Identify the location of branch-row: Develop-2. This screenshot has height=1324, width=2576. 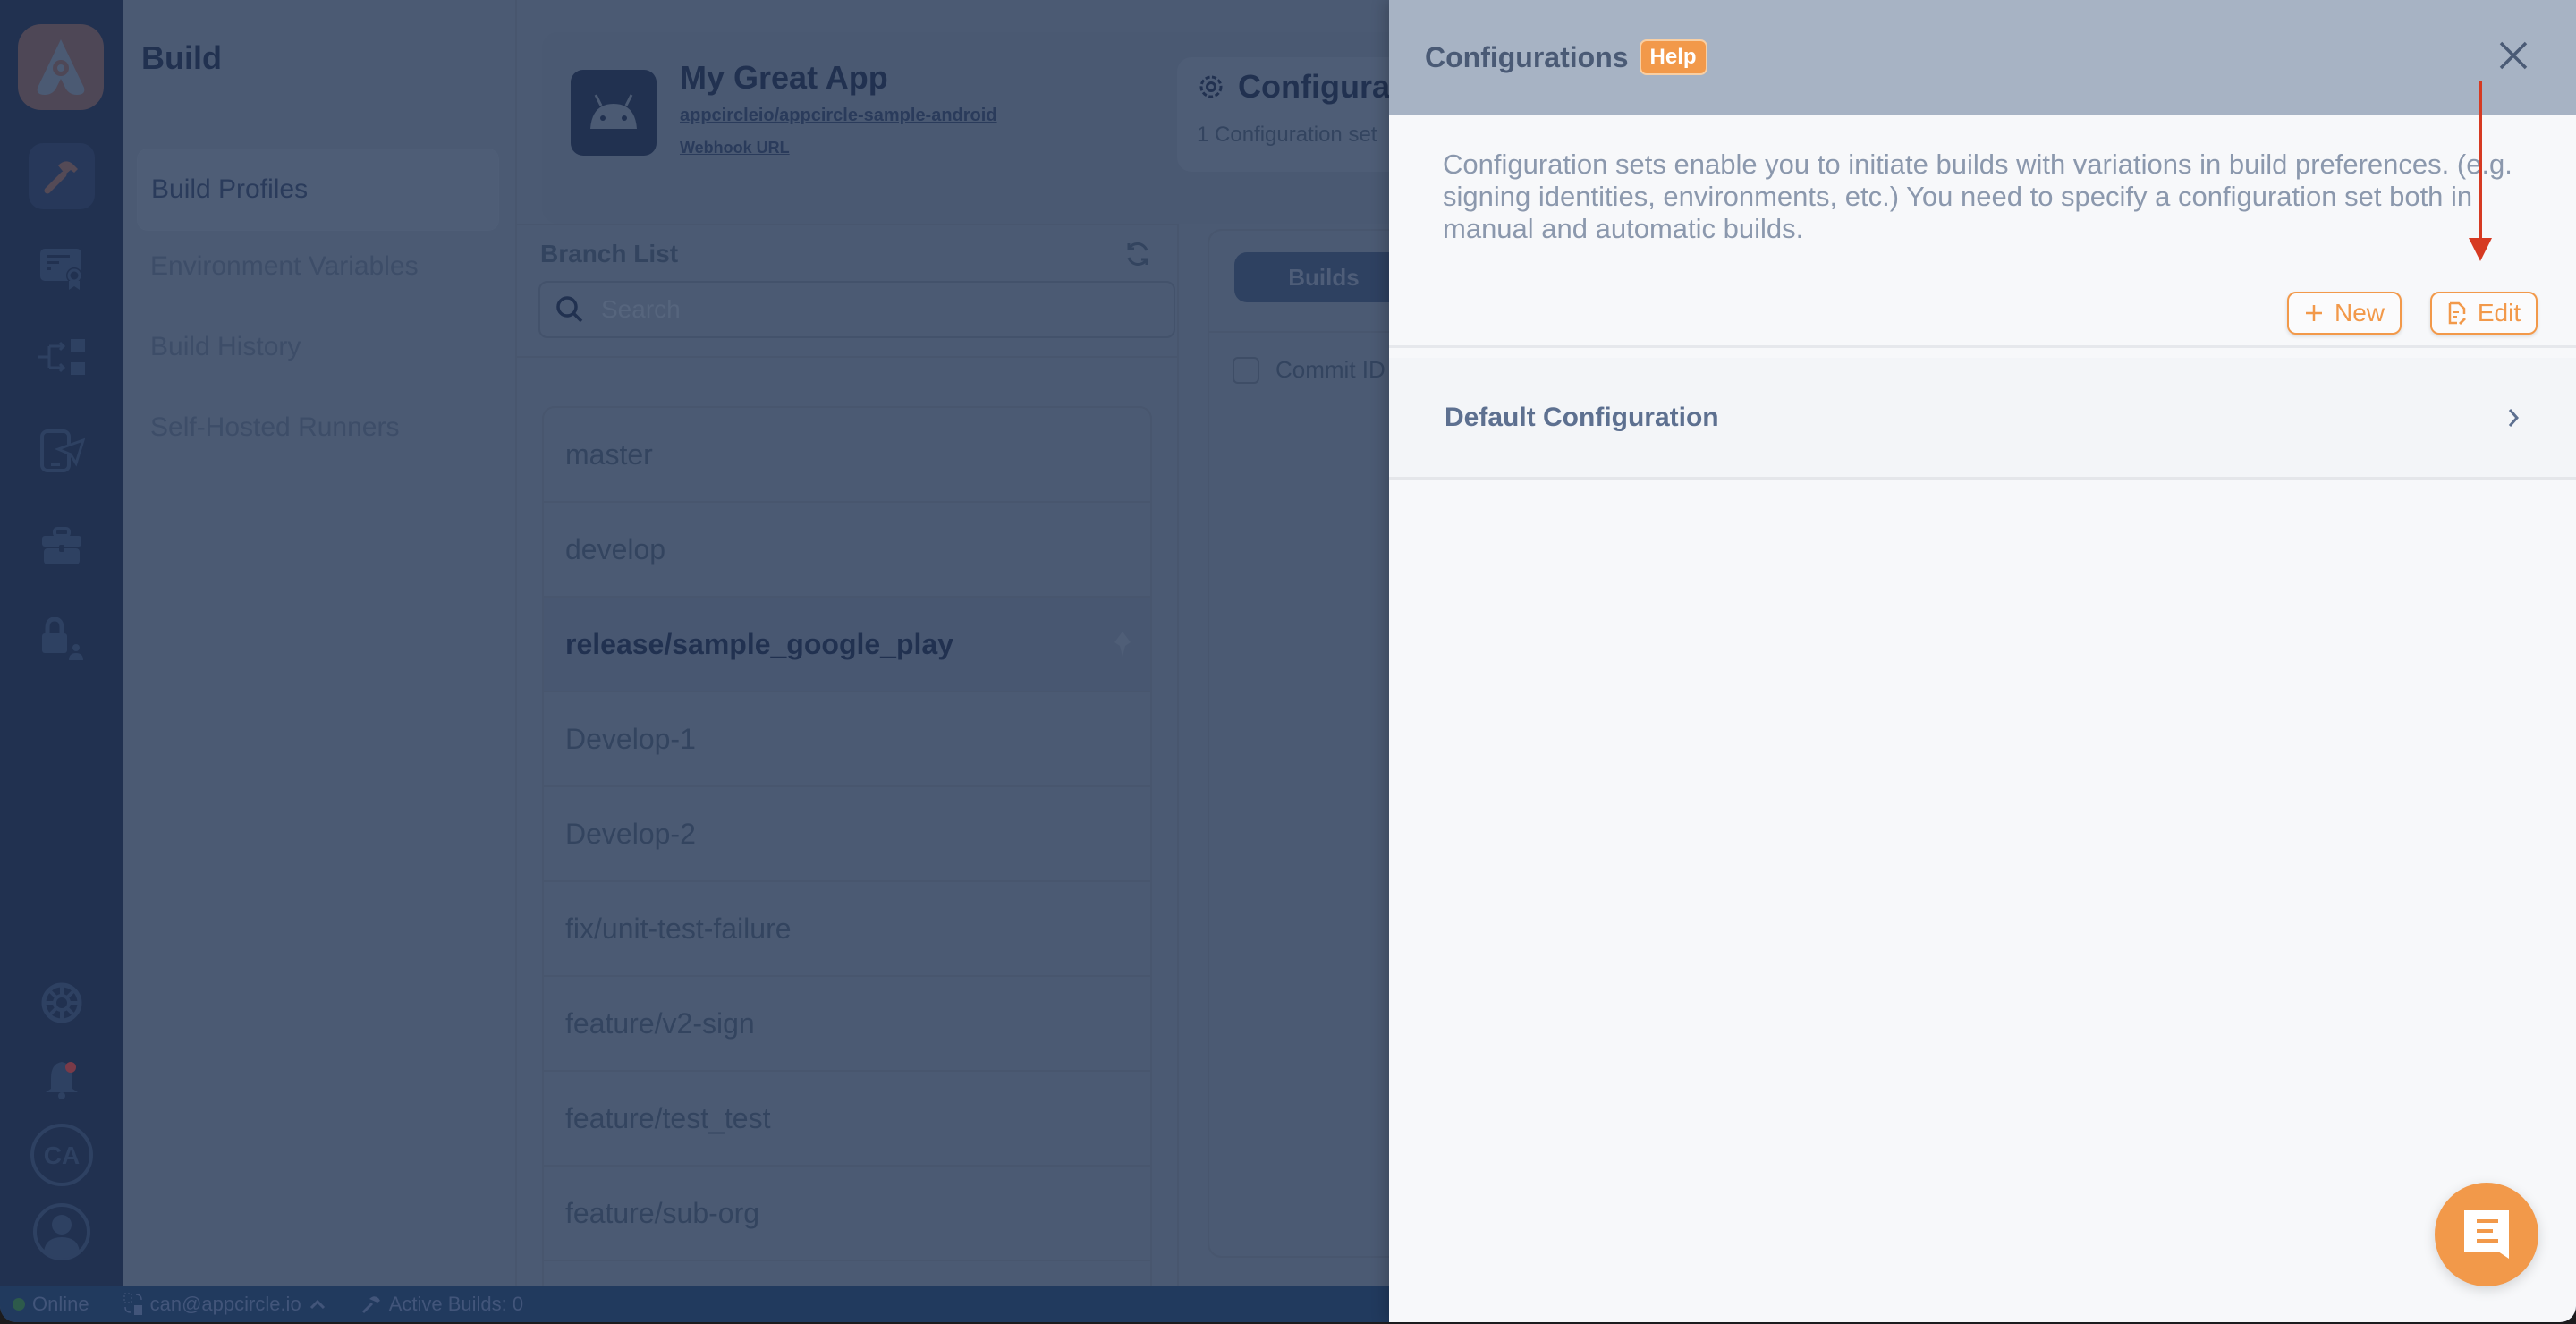
(847, 834).